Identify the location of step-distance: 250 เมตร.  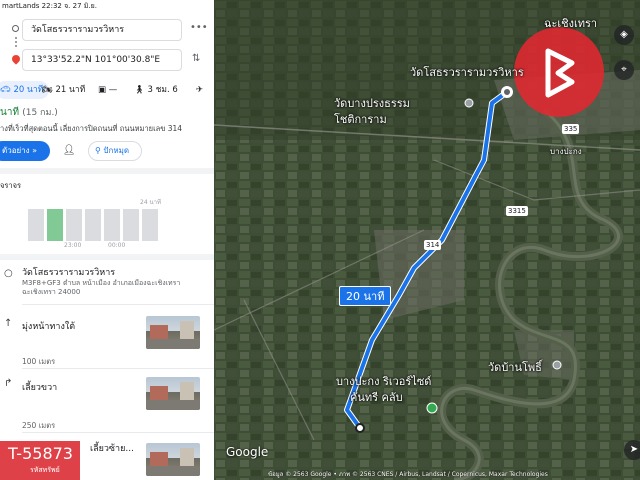
(39, 425).